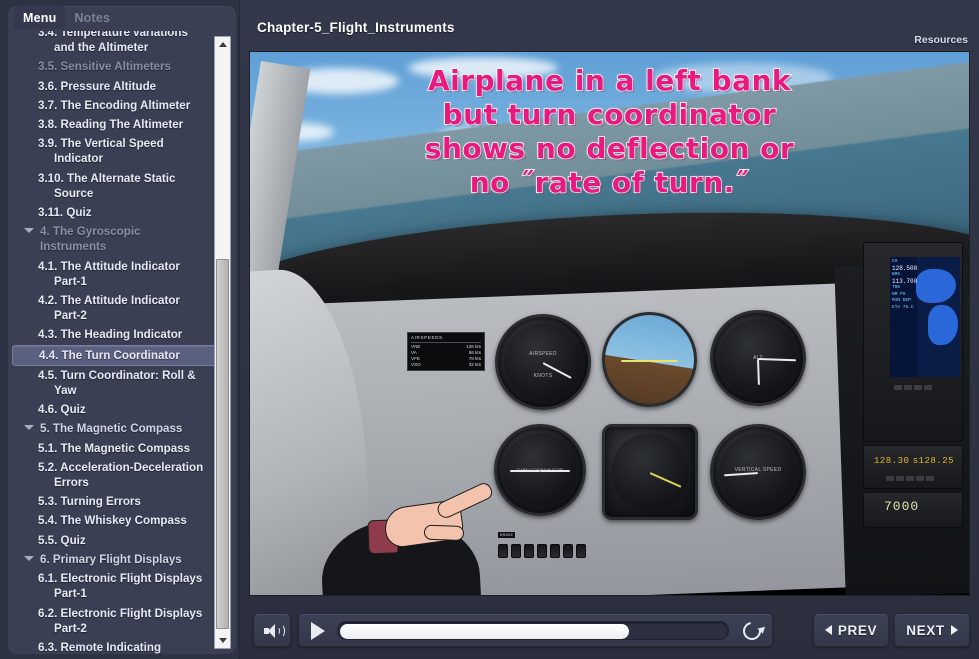 This screenshot has height=659, width=979. I want to click on sidebar-tabs: Menu Notes, so click(122, 19).